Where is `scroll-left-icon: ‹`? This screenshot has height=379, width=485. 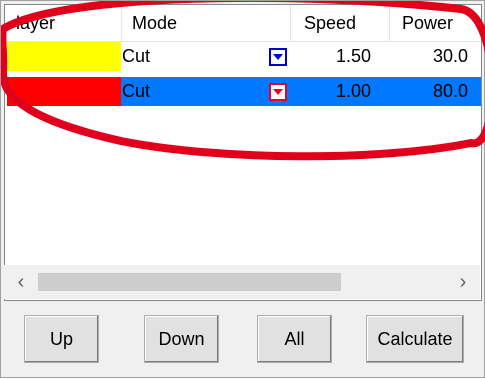
scroll-left-icon: ‹ is located at coordinates (21, 282).